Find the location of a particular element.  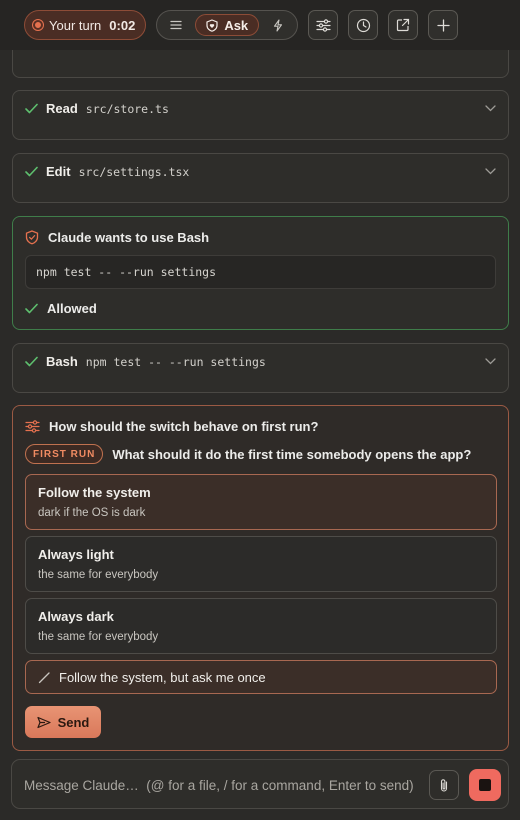

message-input is located at coordinates (224, 785).